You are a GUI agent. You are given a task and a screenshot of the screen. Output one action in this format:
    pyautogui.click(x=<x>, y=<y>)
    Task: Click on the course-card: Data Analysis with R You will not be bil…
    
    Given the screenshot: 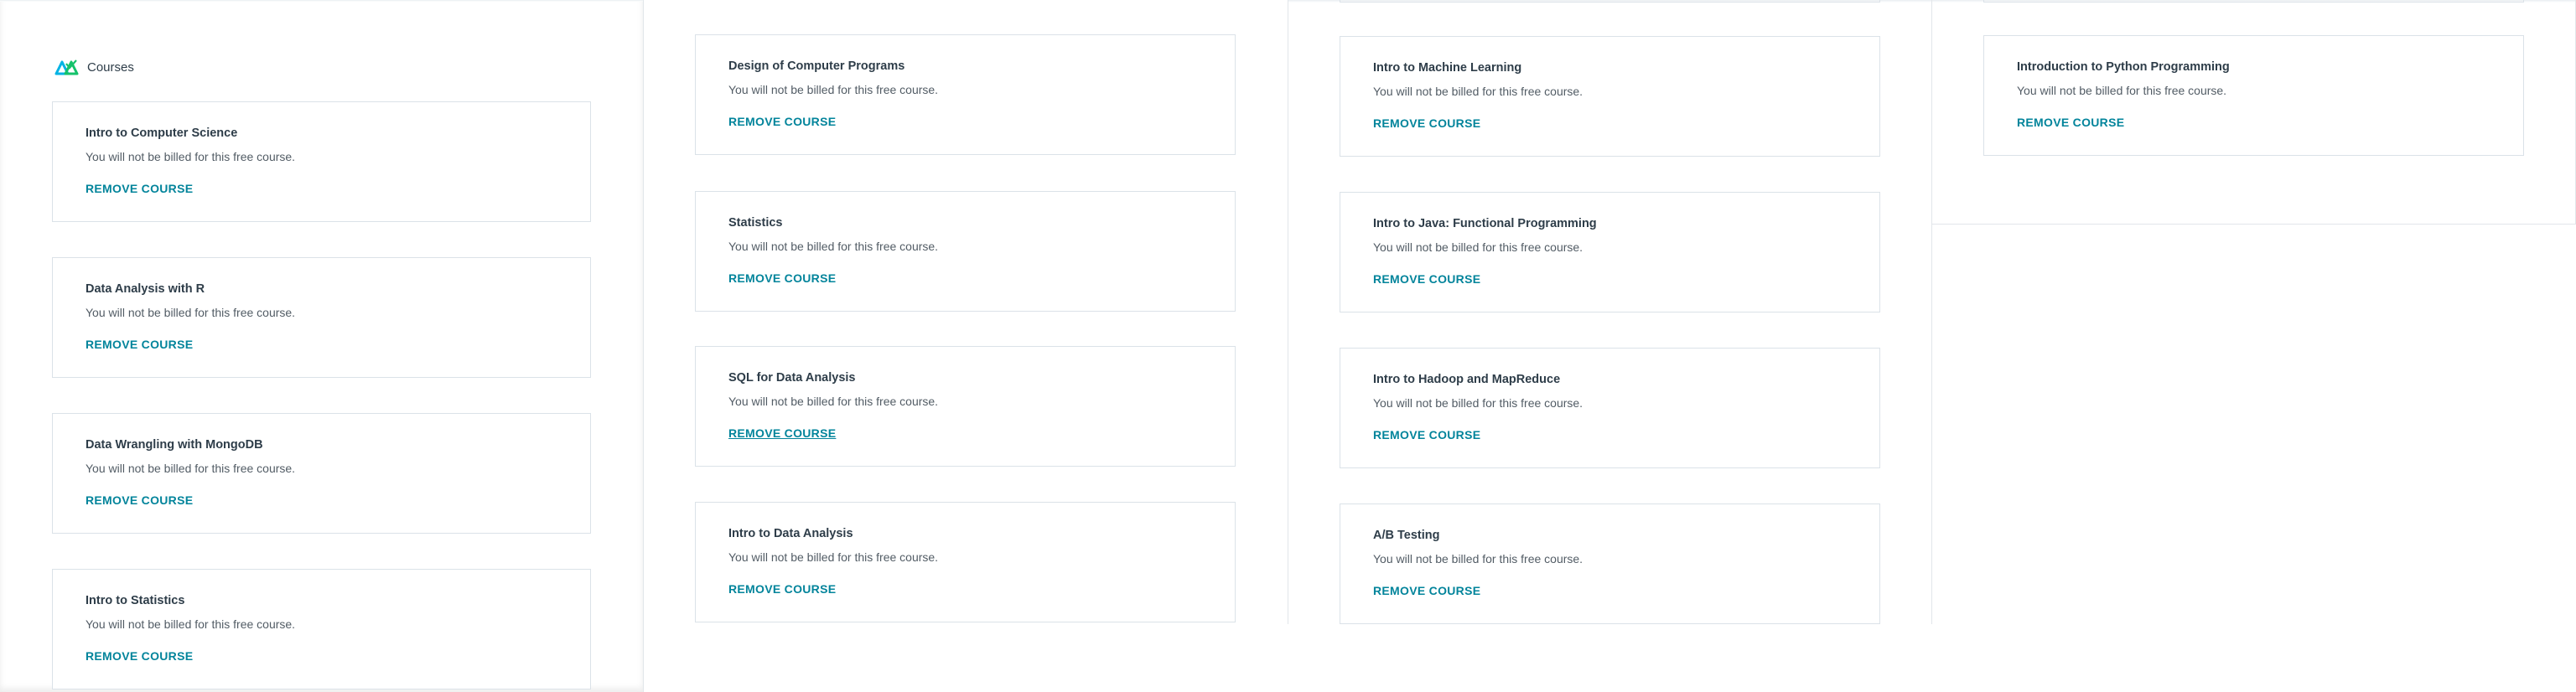 What is the action you would take?
    pyautogui.click(x=321, y=318)
    